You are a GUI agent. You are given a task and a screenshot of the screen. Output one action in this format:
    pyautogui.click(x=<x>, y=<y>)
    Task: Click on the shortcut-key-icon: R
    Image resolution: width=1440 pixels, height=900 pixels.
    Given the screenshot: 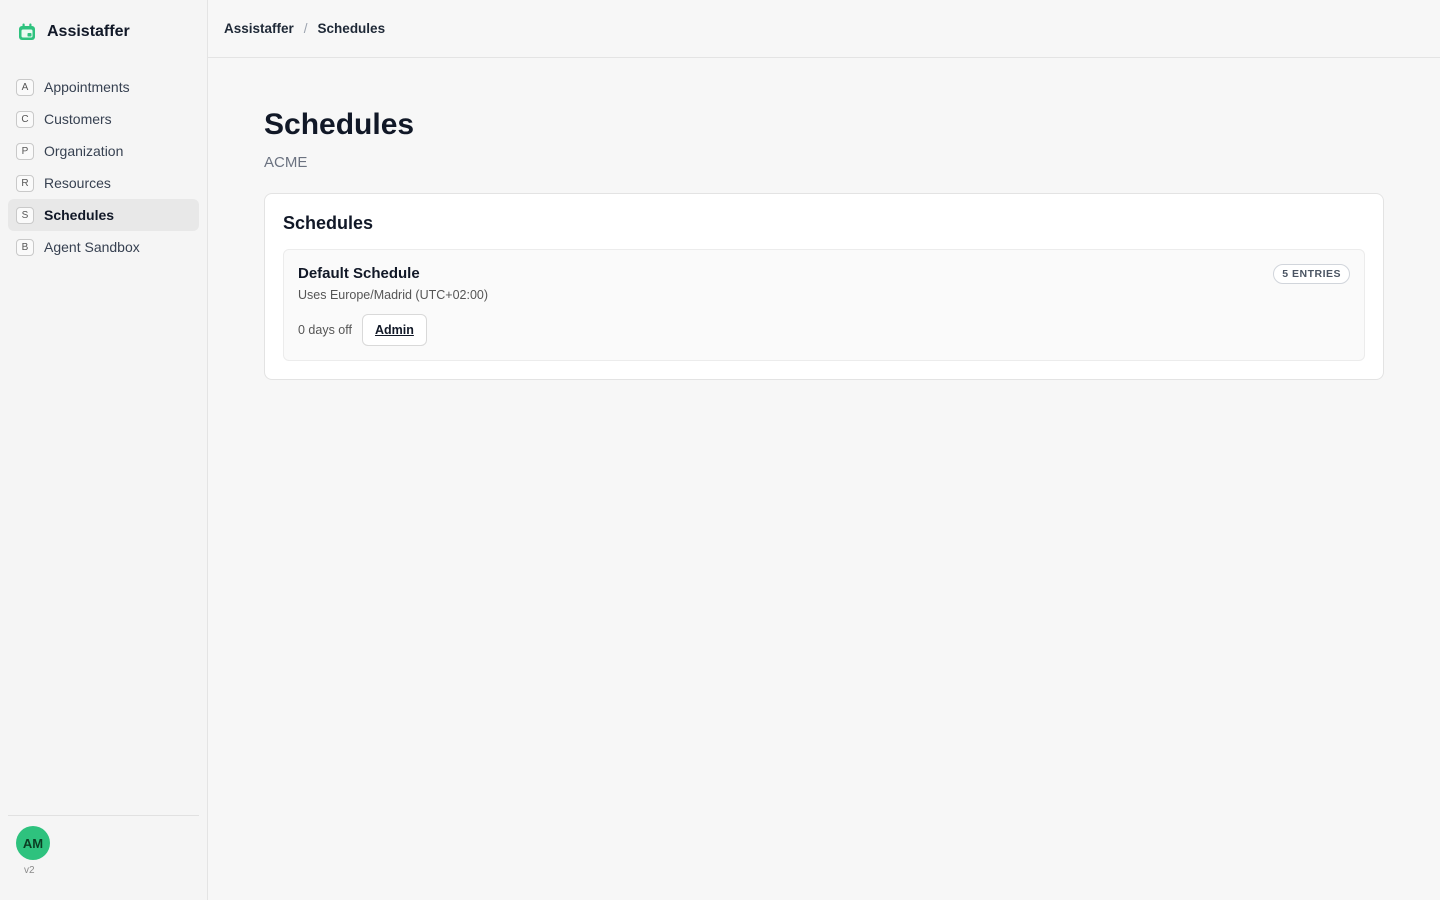 What is the action you would take?
    pyautogui.click(x=25, y=183)
    